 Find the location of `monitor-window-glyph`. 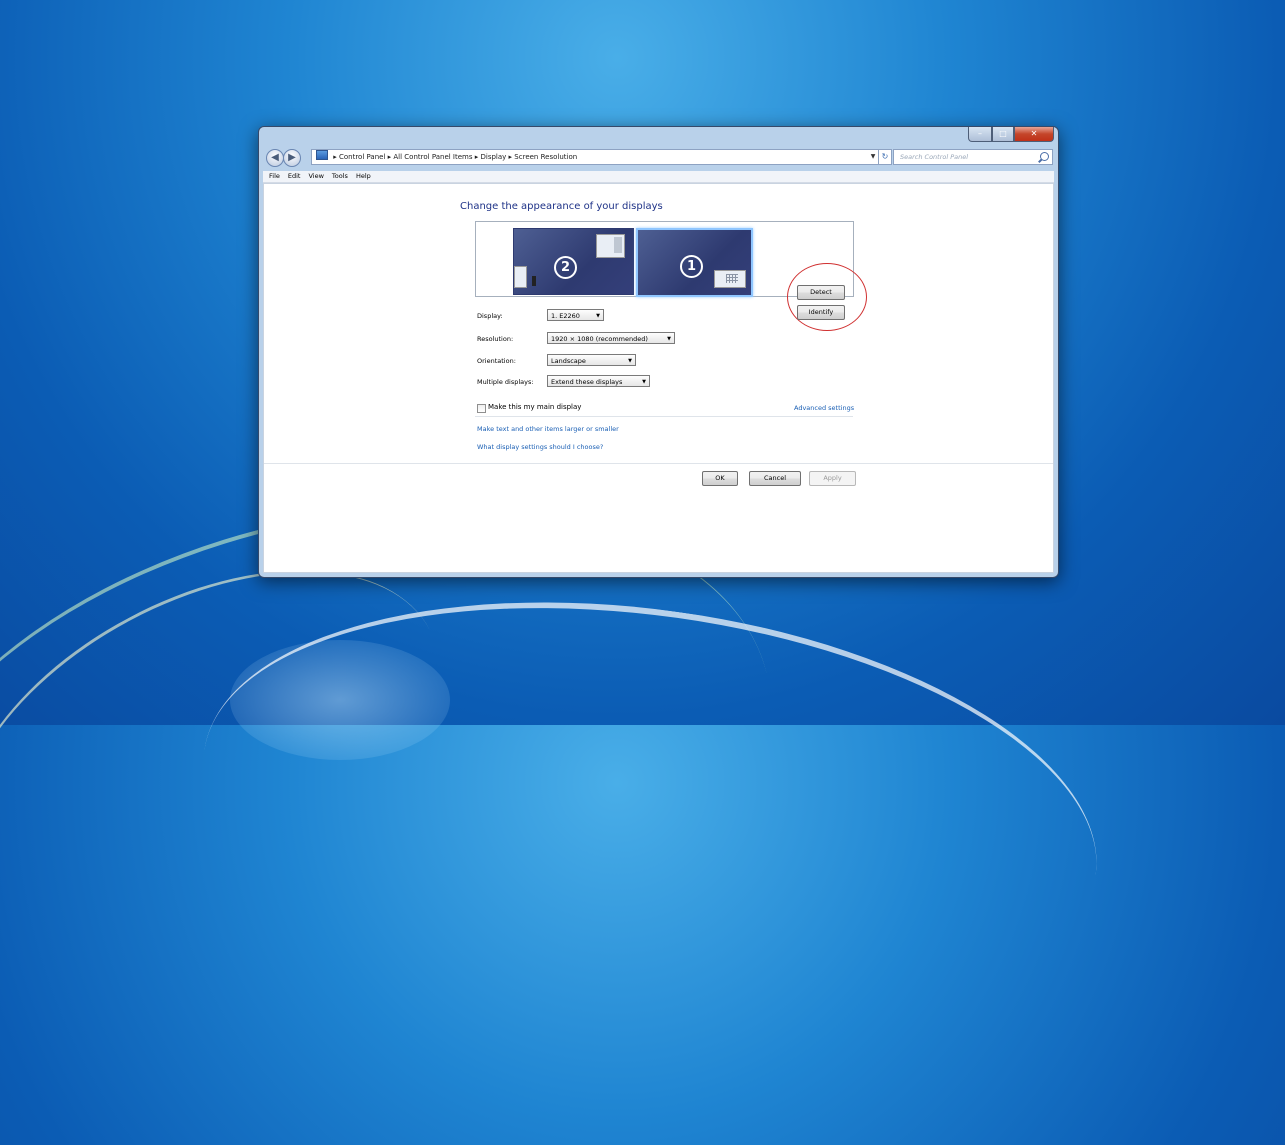

monitor-window-glyph is located at coordinates (610, 246).